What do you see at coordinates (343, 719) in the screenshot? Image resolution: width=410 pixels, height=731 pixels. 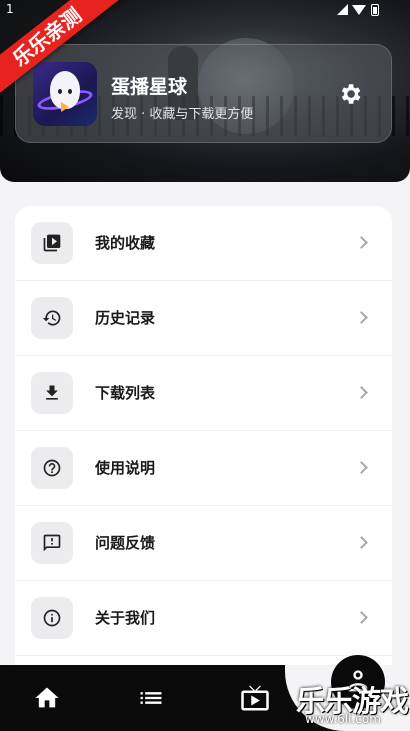 I see `watermark-url: www.6ll.com` at bounding box center [343, 719].